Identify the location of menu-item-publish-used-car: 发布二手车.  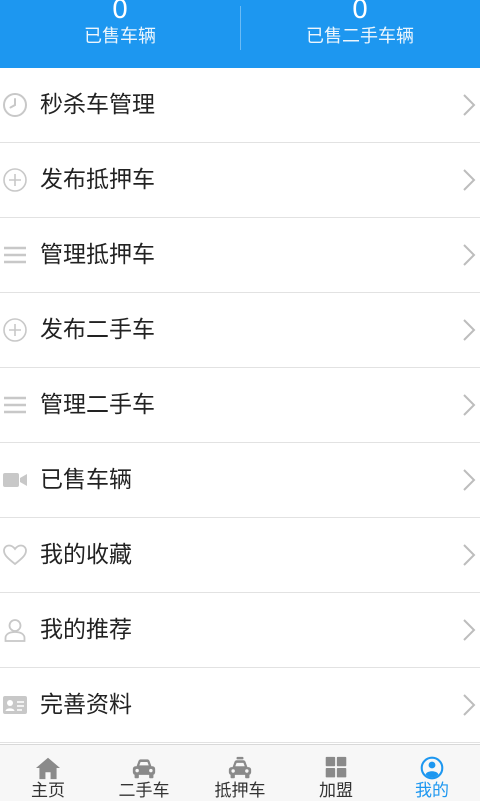
(240, 330).